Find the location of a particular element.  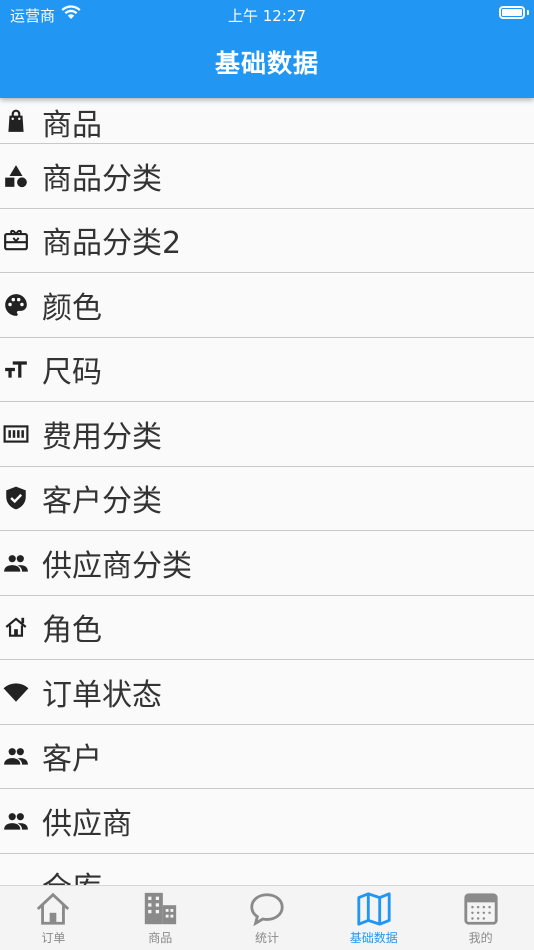

list-item-product: 商品 is located at coordinates (267, 121).